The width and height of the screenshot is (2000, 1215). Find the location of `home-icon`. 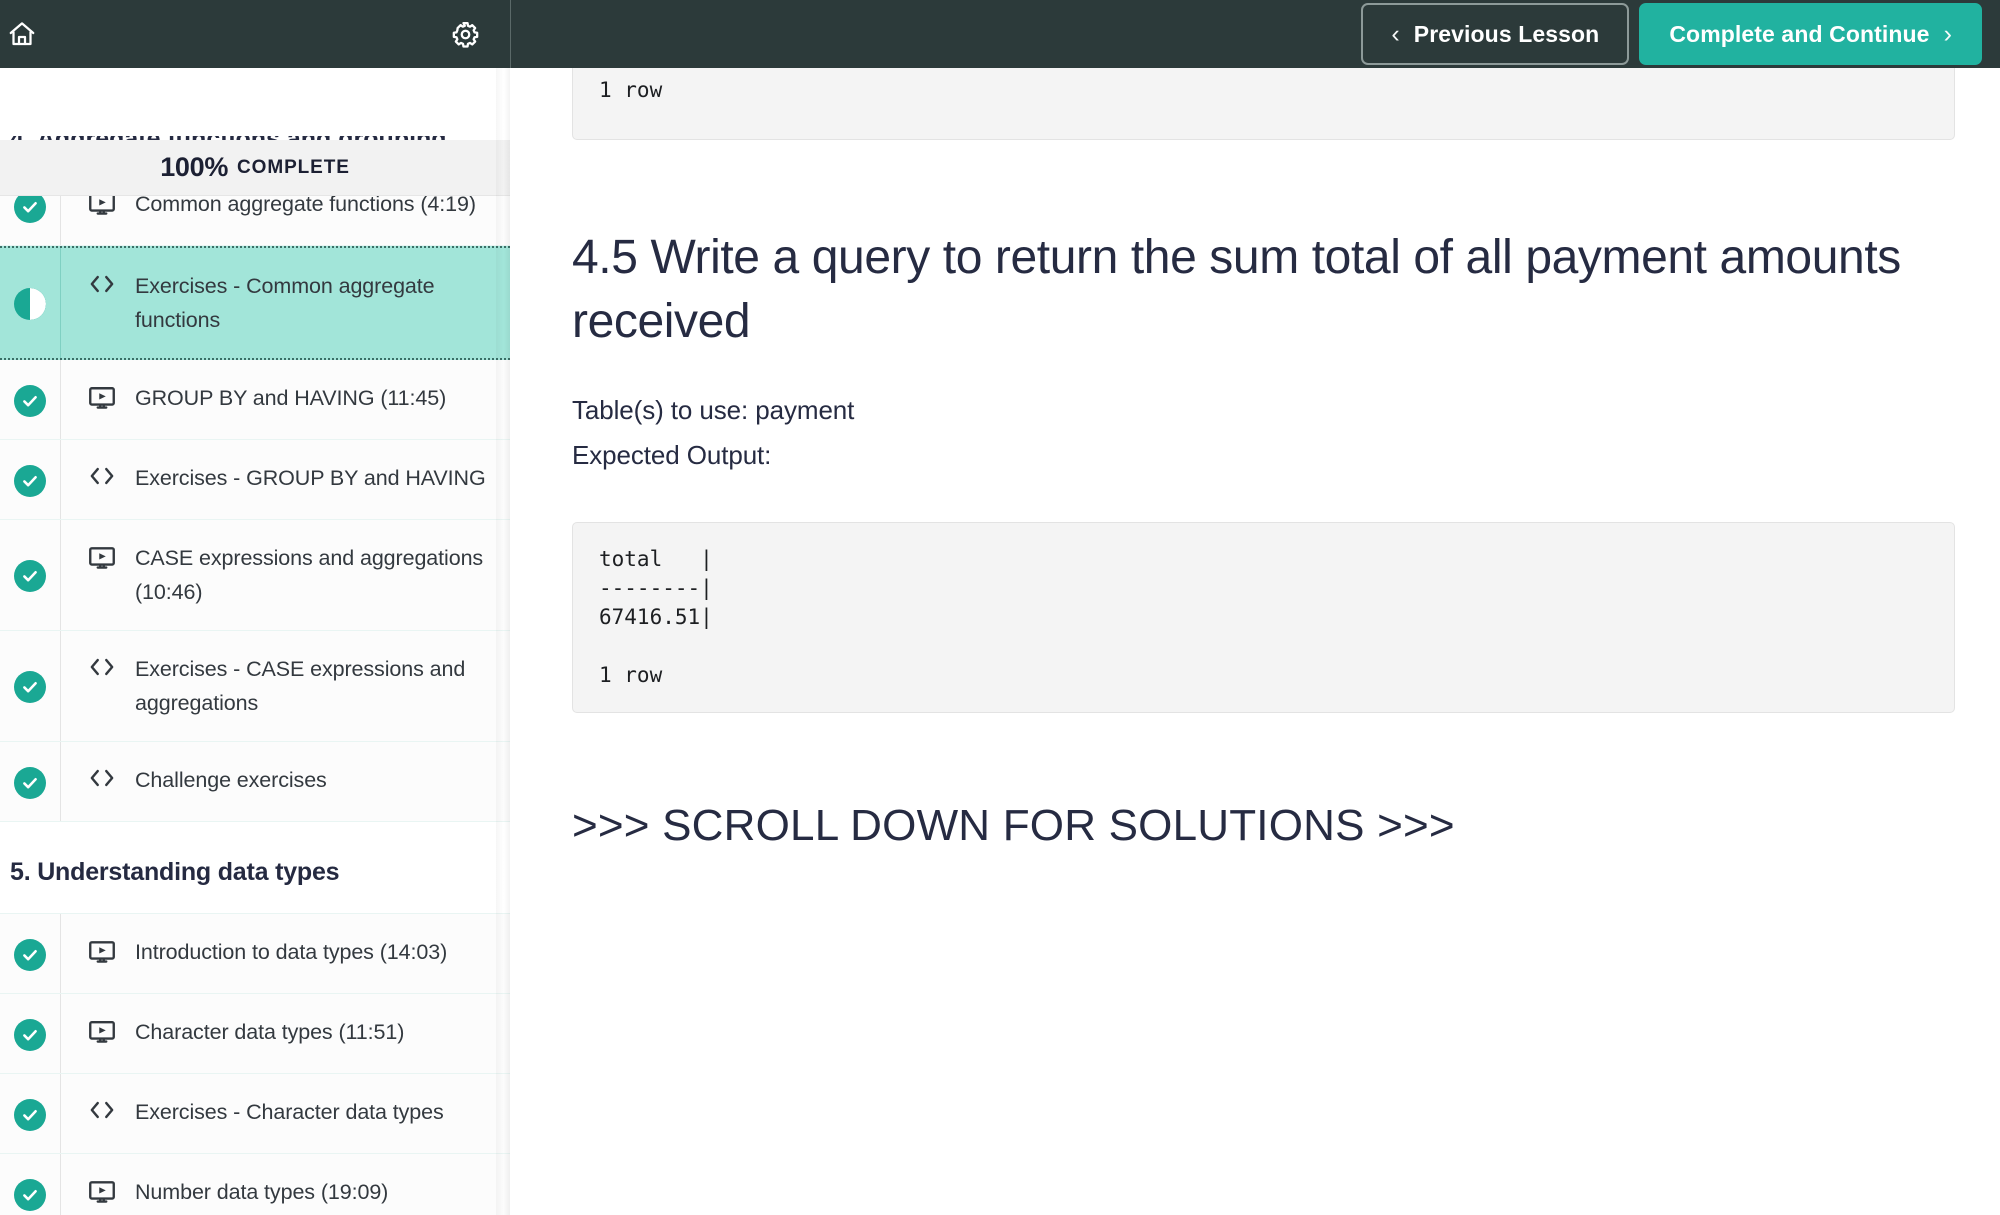

home-icon is located at coordinates (22, 34).